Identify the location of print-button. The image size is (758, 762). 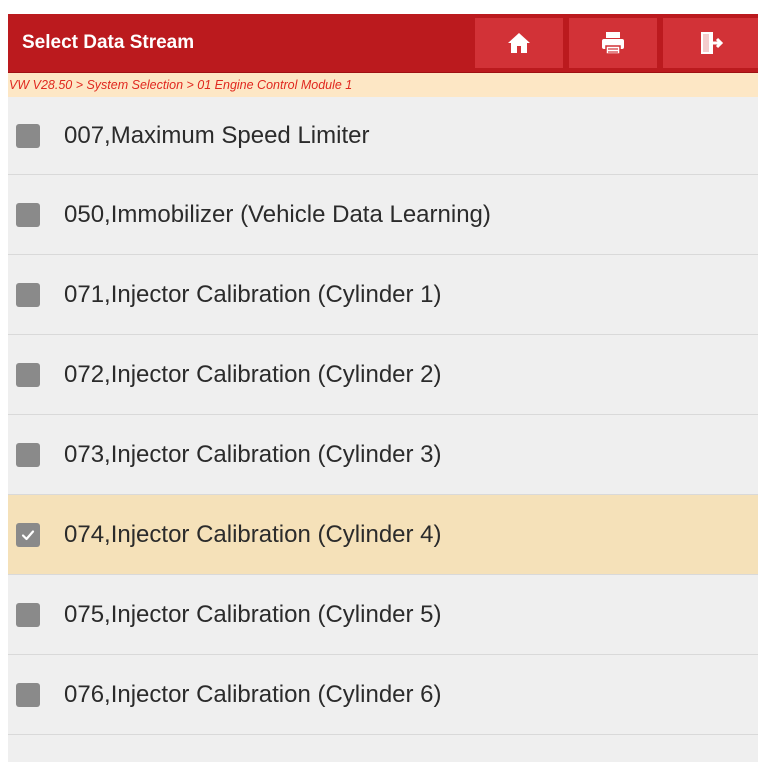
(613, 43).